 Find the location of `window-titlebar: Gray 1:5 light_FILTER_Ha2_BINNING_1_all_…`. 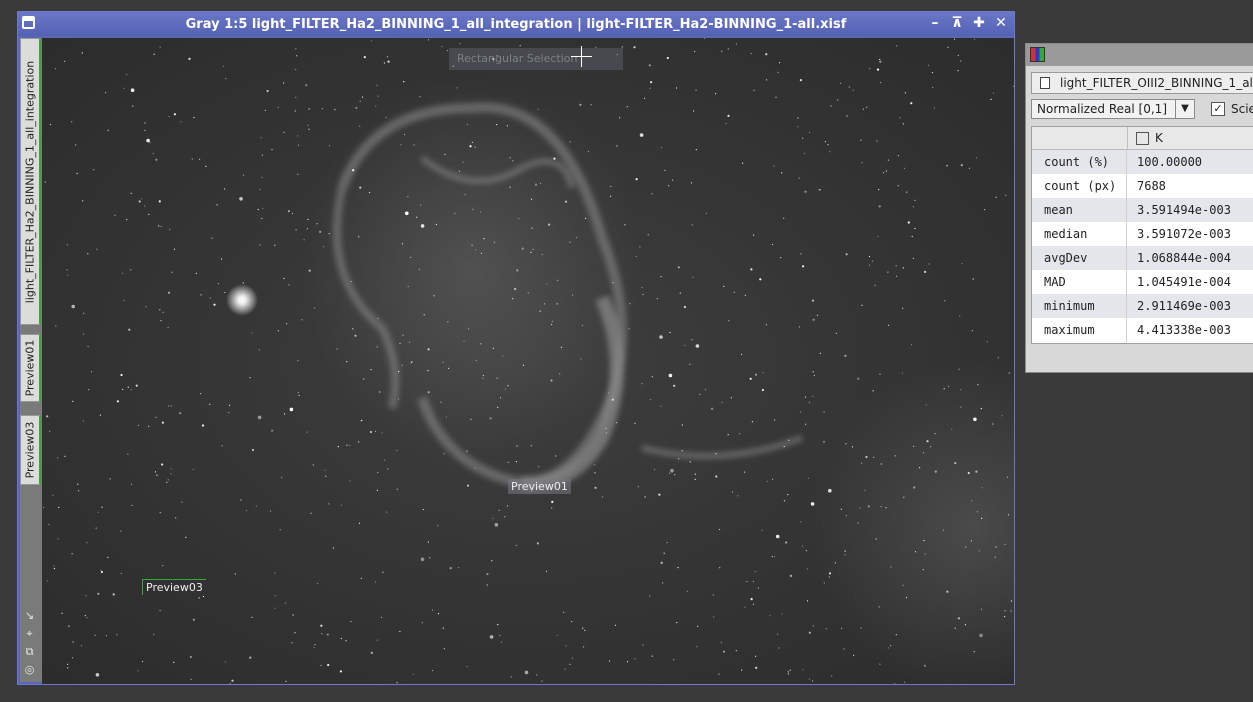

window-titlebar: Gray 1:5 light_FILTER_Ha2_BINNING_1_all_… is located at coordinates (516, 24).